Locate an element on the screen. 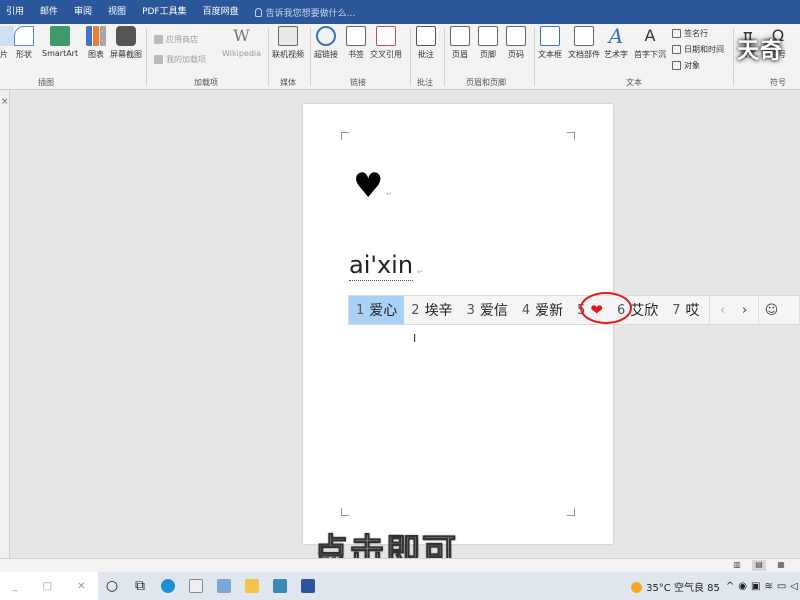 The image size is (800, 600). maximize-icon: □ is located at coordinates (47, 586).